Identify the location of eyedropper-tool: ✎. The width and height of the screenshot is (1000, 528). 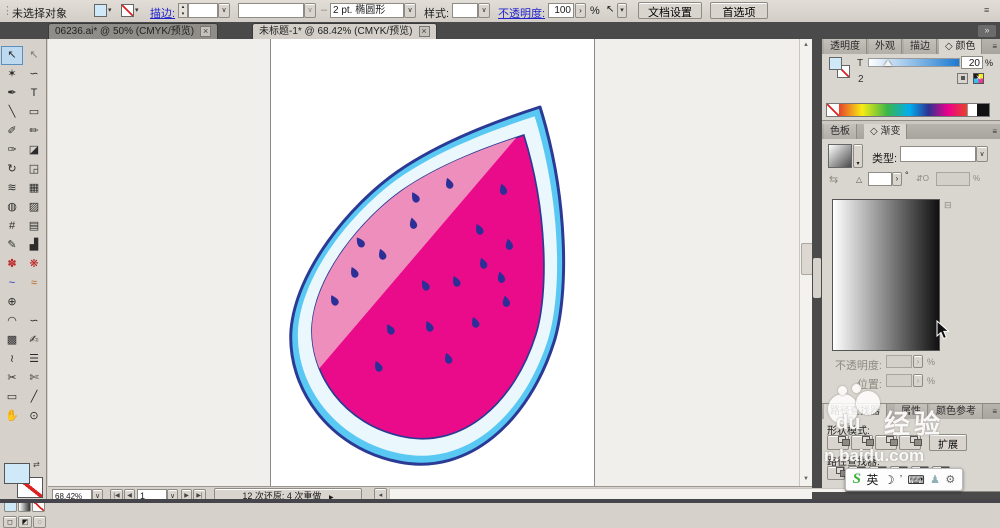
(12, 245).